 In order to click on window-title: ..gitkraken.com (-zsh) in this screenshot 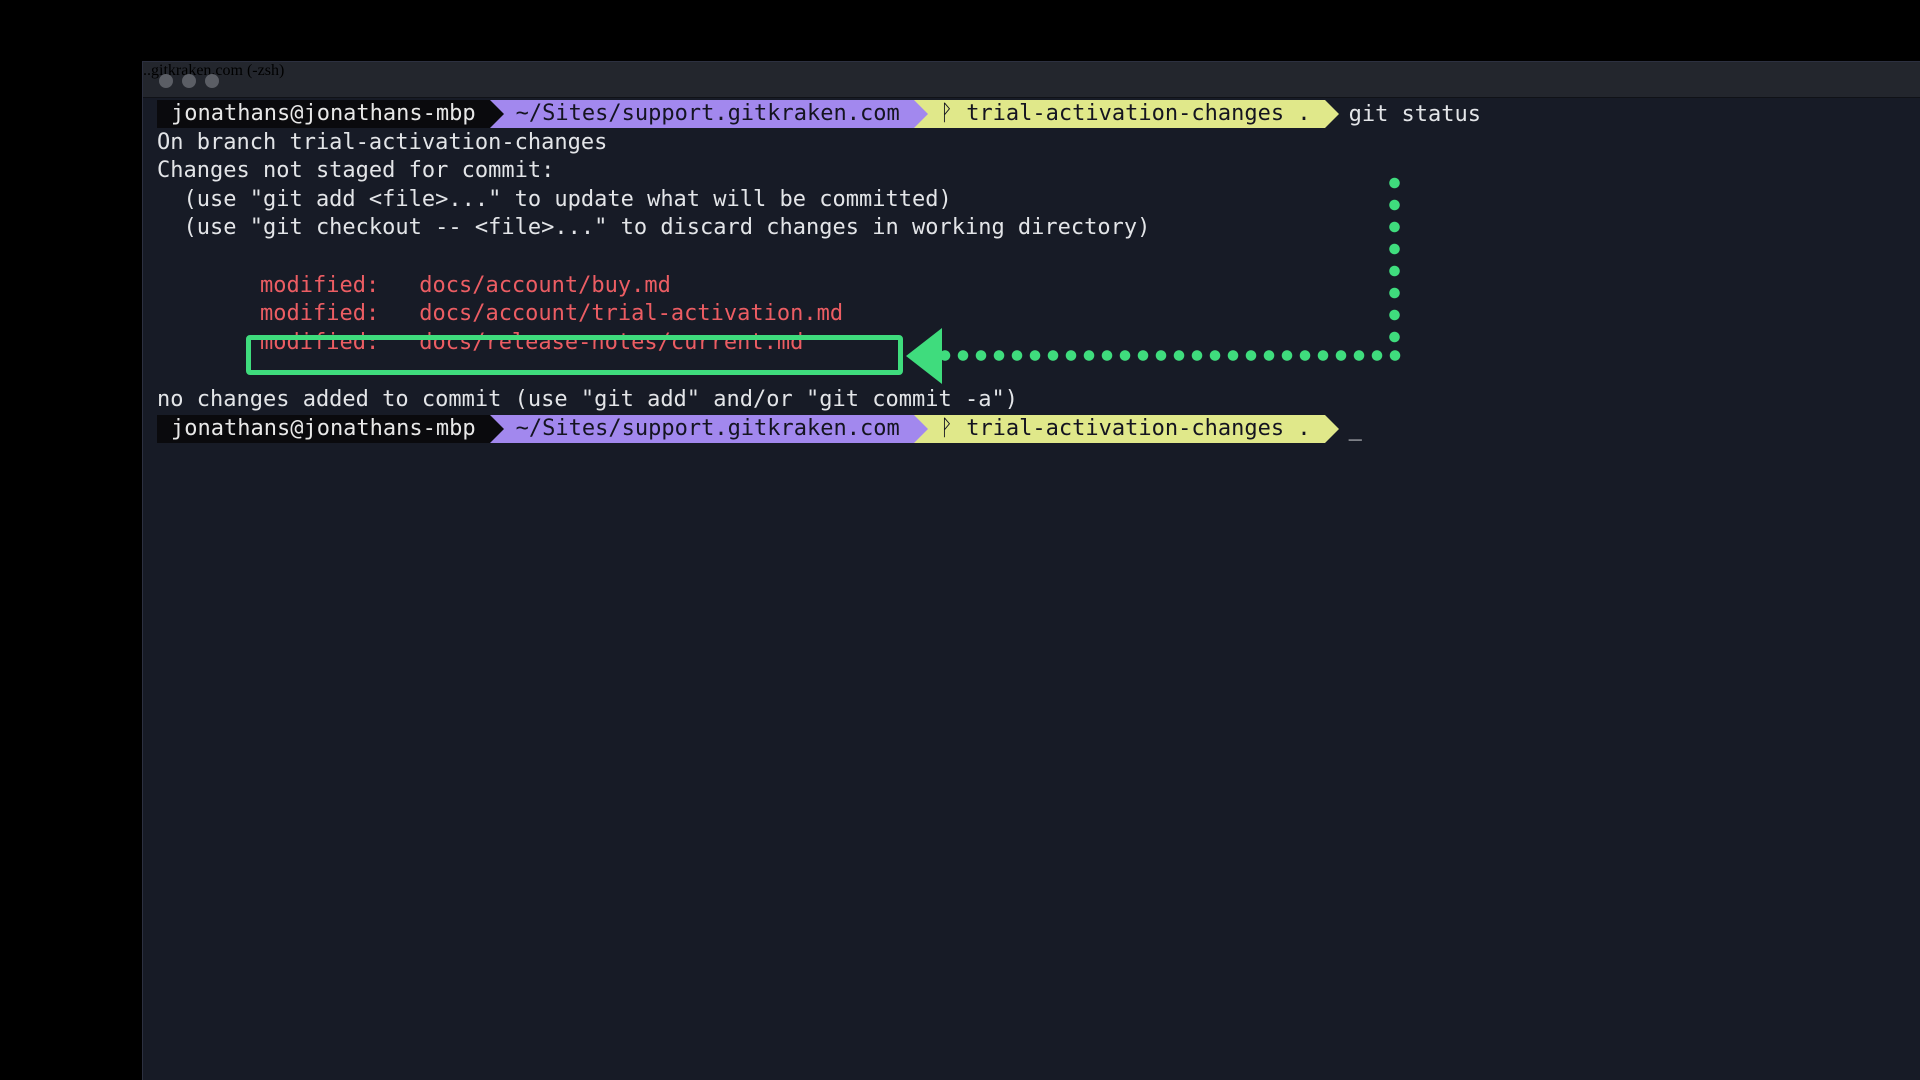, I will do `click(214, 70)`.